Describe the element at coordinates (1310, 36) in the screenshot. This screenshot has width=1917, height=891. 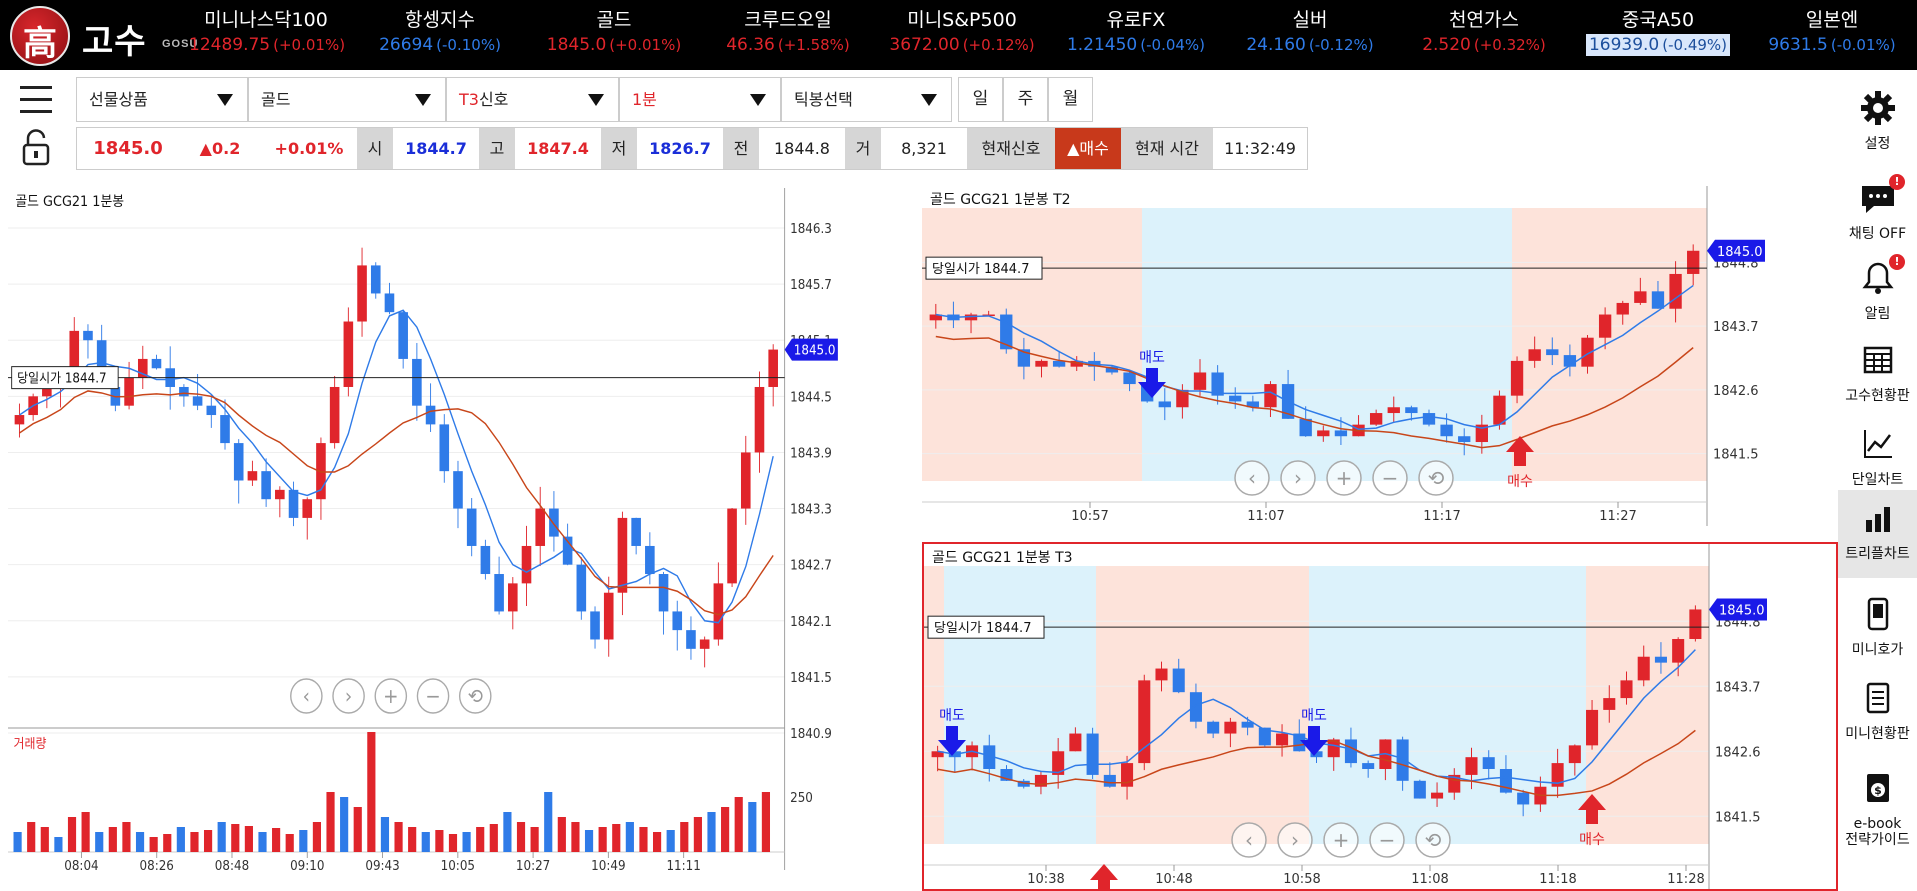
I see `ticker-item: 실버 24.160 (-0.12%)` at that location.